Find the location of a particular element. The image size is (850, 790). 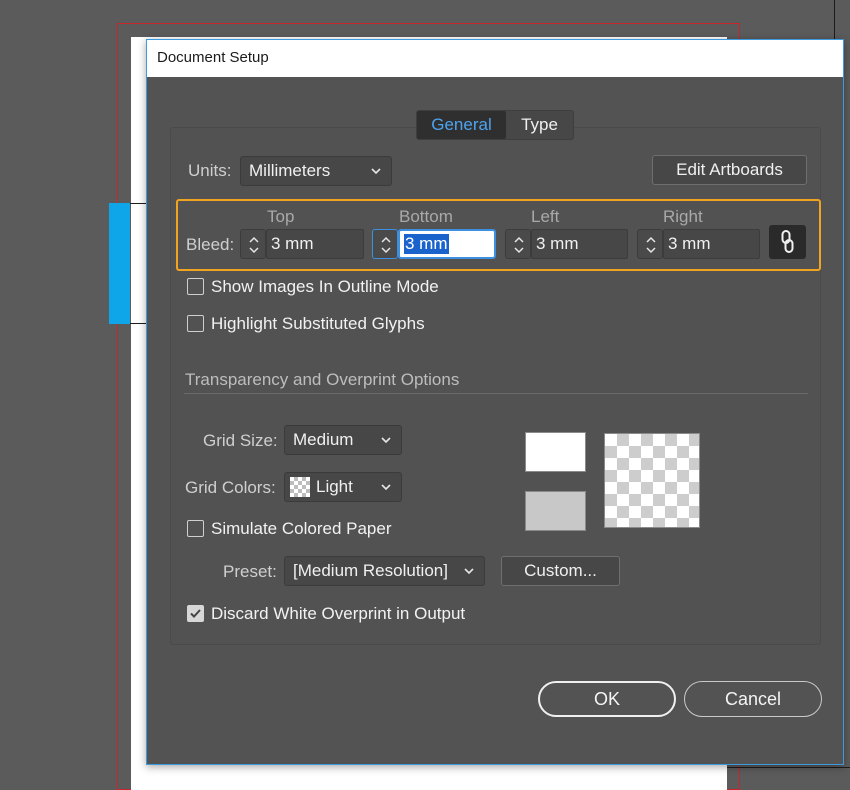

highlight-glyphs-checkbox is located at coordinates (195, 323).